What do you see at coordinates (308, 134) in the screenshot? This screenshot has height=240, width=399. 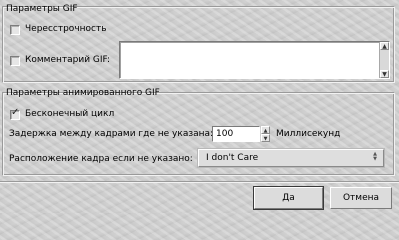 I see `delay-unit: Миллисекунд` at bounding box center [308, 134].